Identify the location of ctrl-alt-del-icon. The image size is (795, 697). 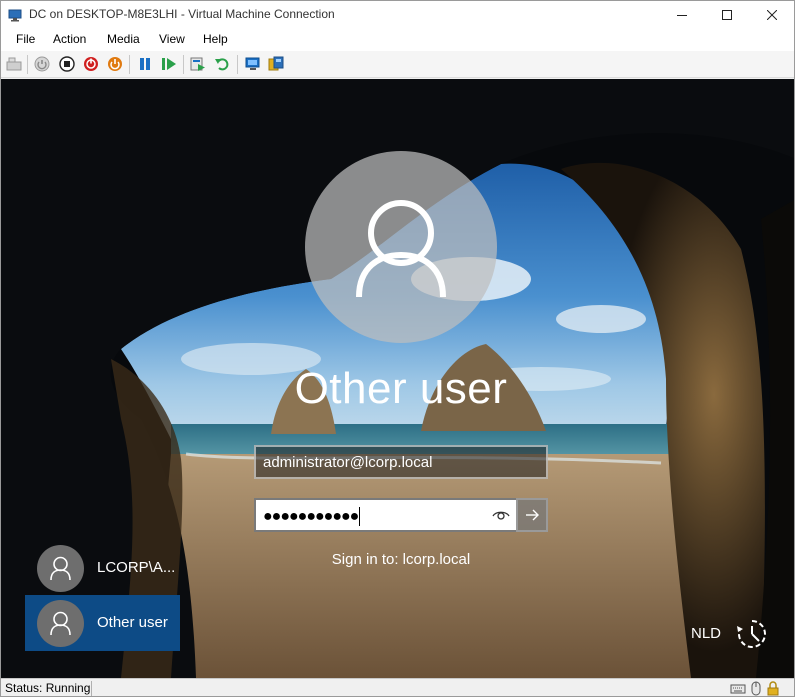
(14, 64).